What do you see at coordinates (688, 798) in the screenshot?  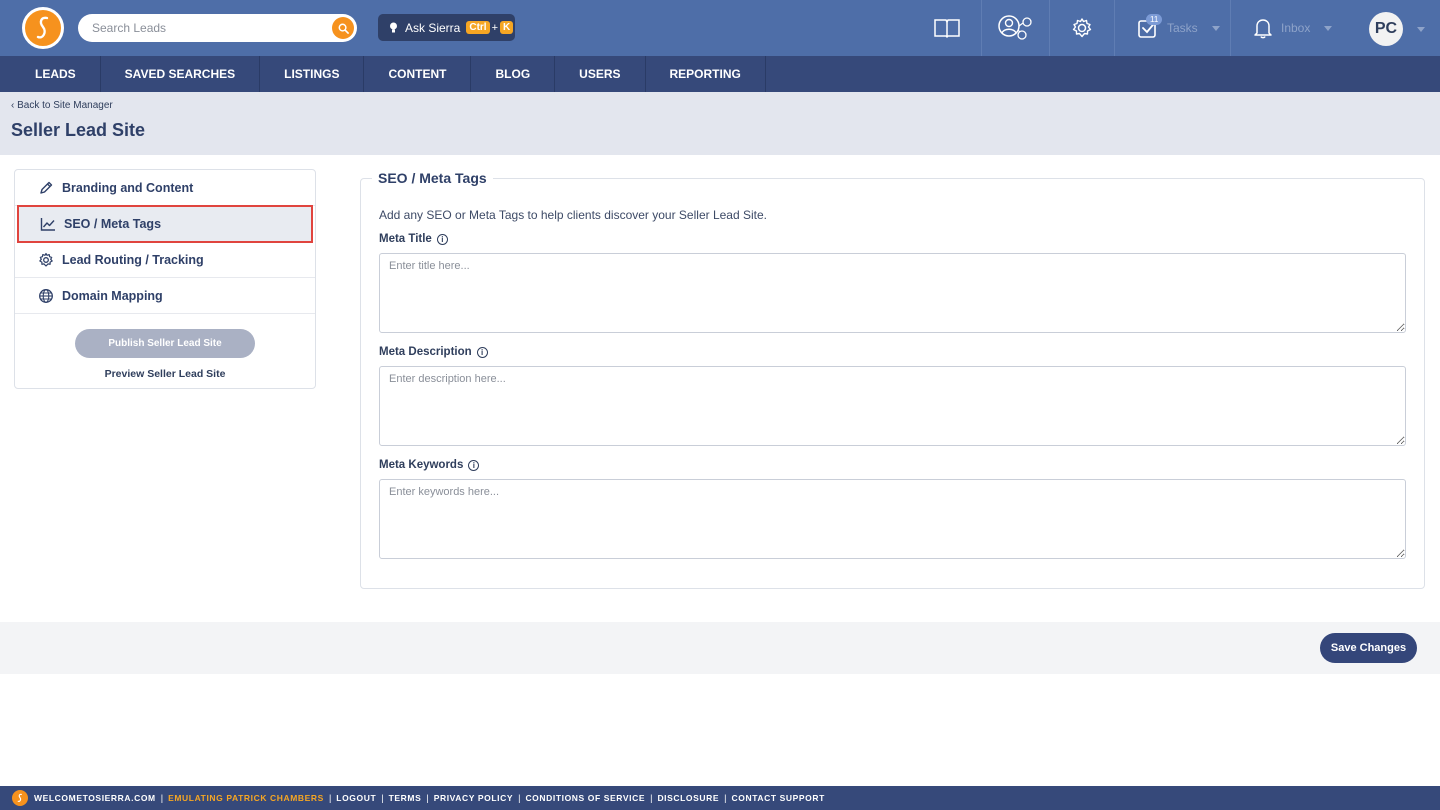 I see `footer-disclosure-link: DISCLOSURE` at bounding box center [688, 798].